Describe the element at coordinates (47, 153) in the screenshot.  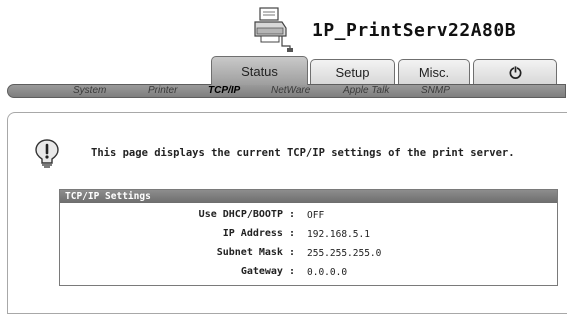
I see `lightbulb-info-icon` at that location.